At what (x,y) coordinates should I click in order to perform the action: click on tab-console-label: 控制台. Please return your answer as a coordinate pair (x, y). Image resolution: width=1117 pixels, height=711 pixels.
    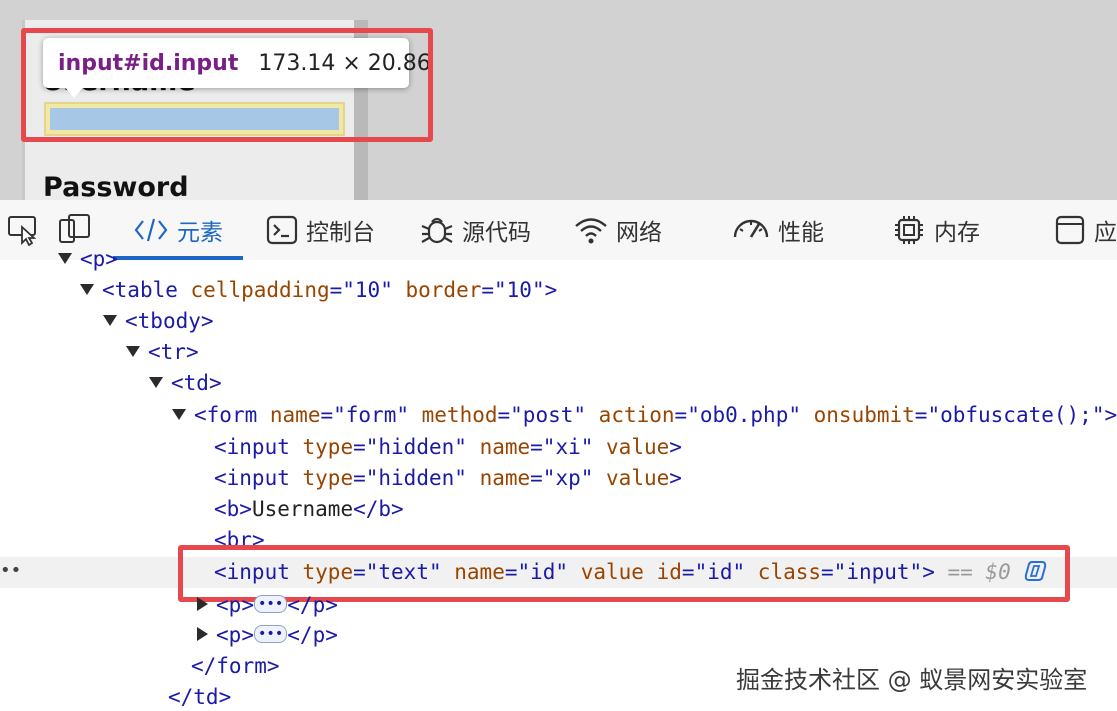
    Looking at the image, I should click on (340, 233).